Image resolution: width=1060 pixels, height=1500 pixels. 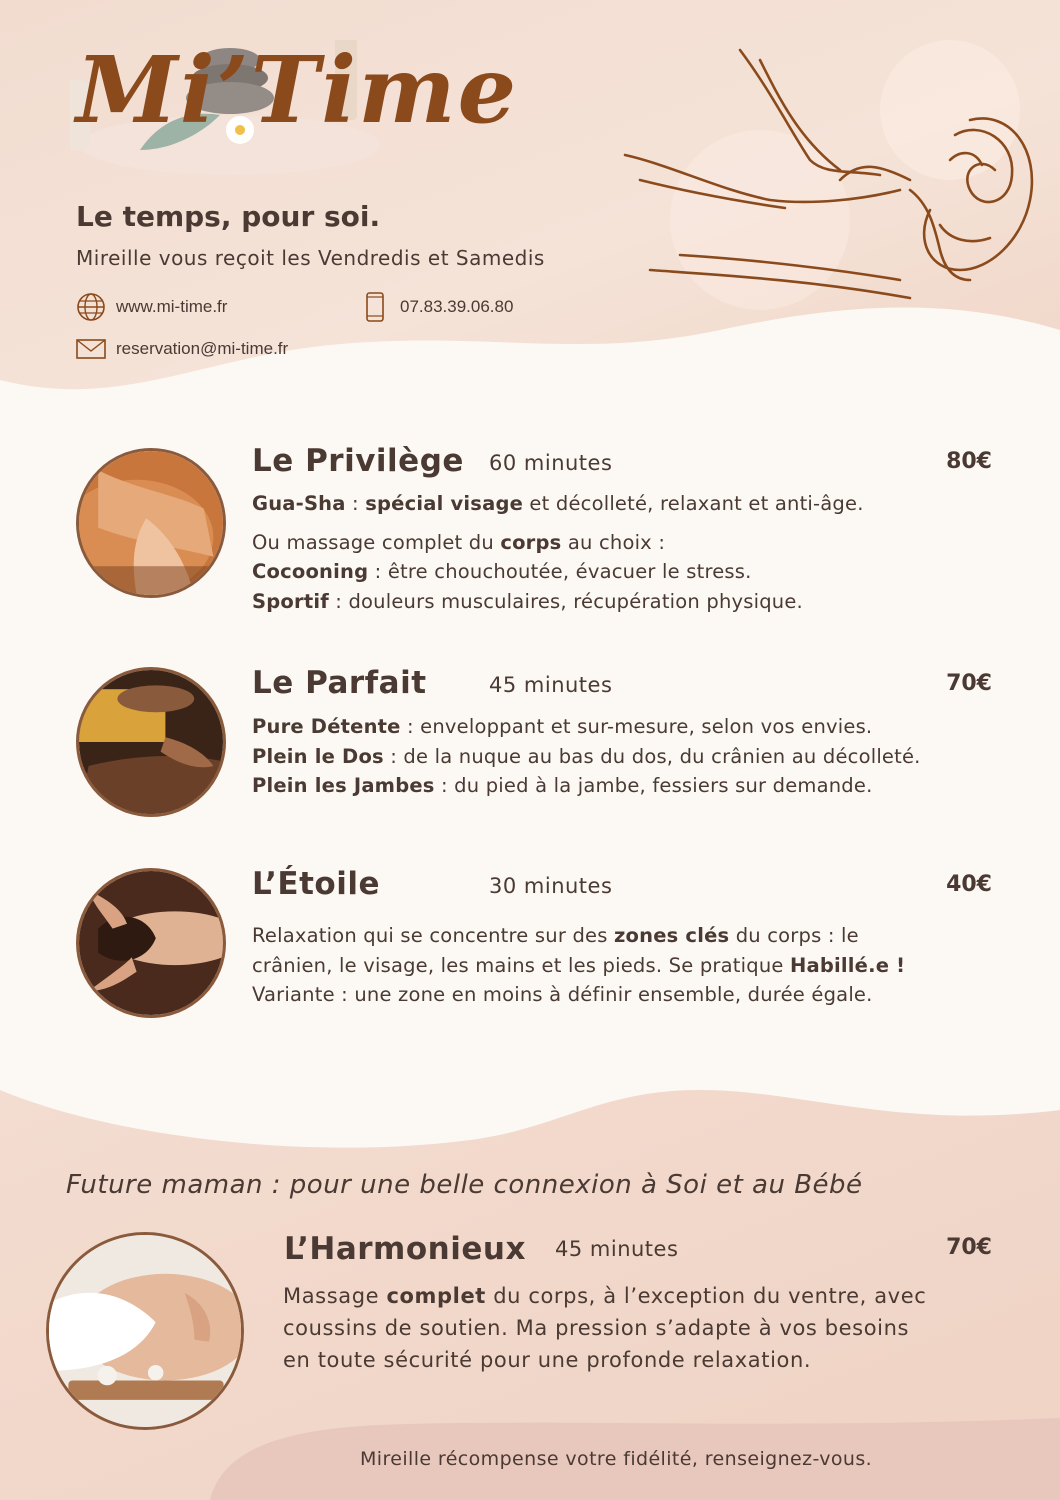 What do you see at coordinates (297, 90) in the screenshot?
I see `logo-title: Mi’Time` at bounding box center [297, 90].